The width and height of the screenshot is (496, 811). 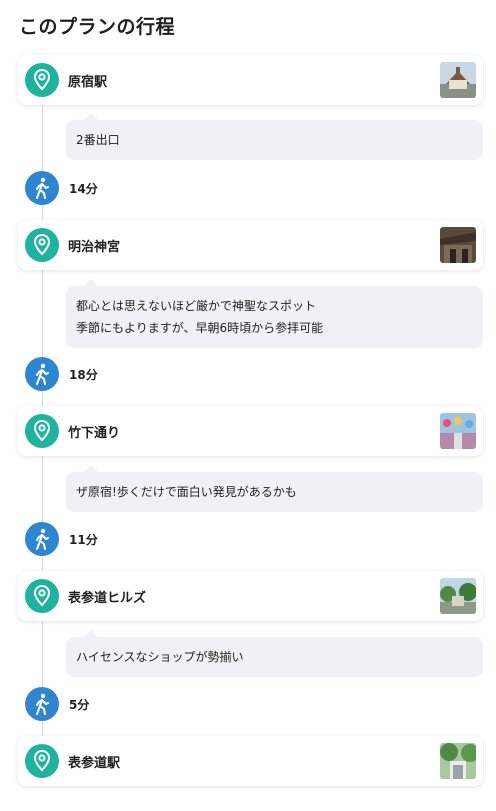 What do you see at coordinates (83, 375) in the screenshot?
I see `walk-time: 18分` at bounding box center [83, 375].